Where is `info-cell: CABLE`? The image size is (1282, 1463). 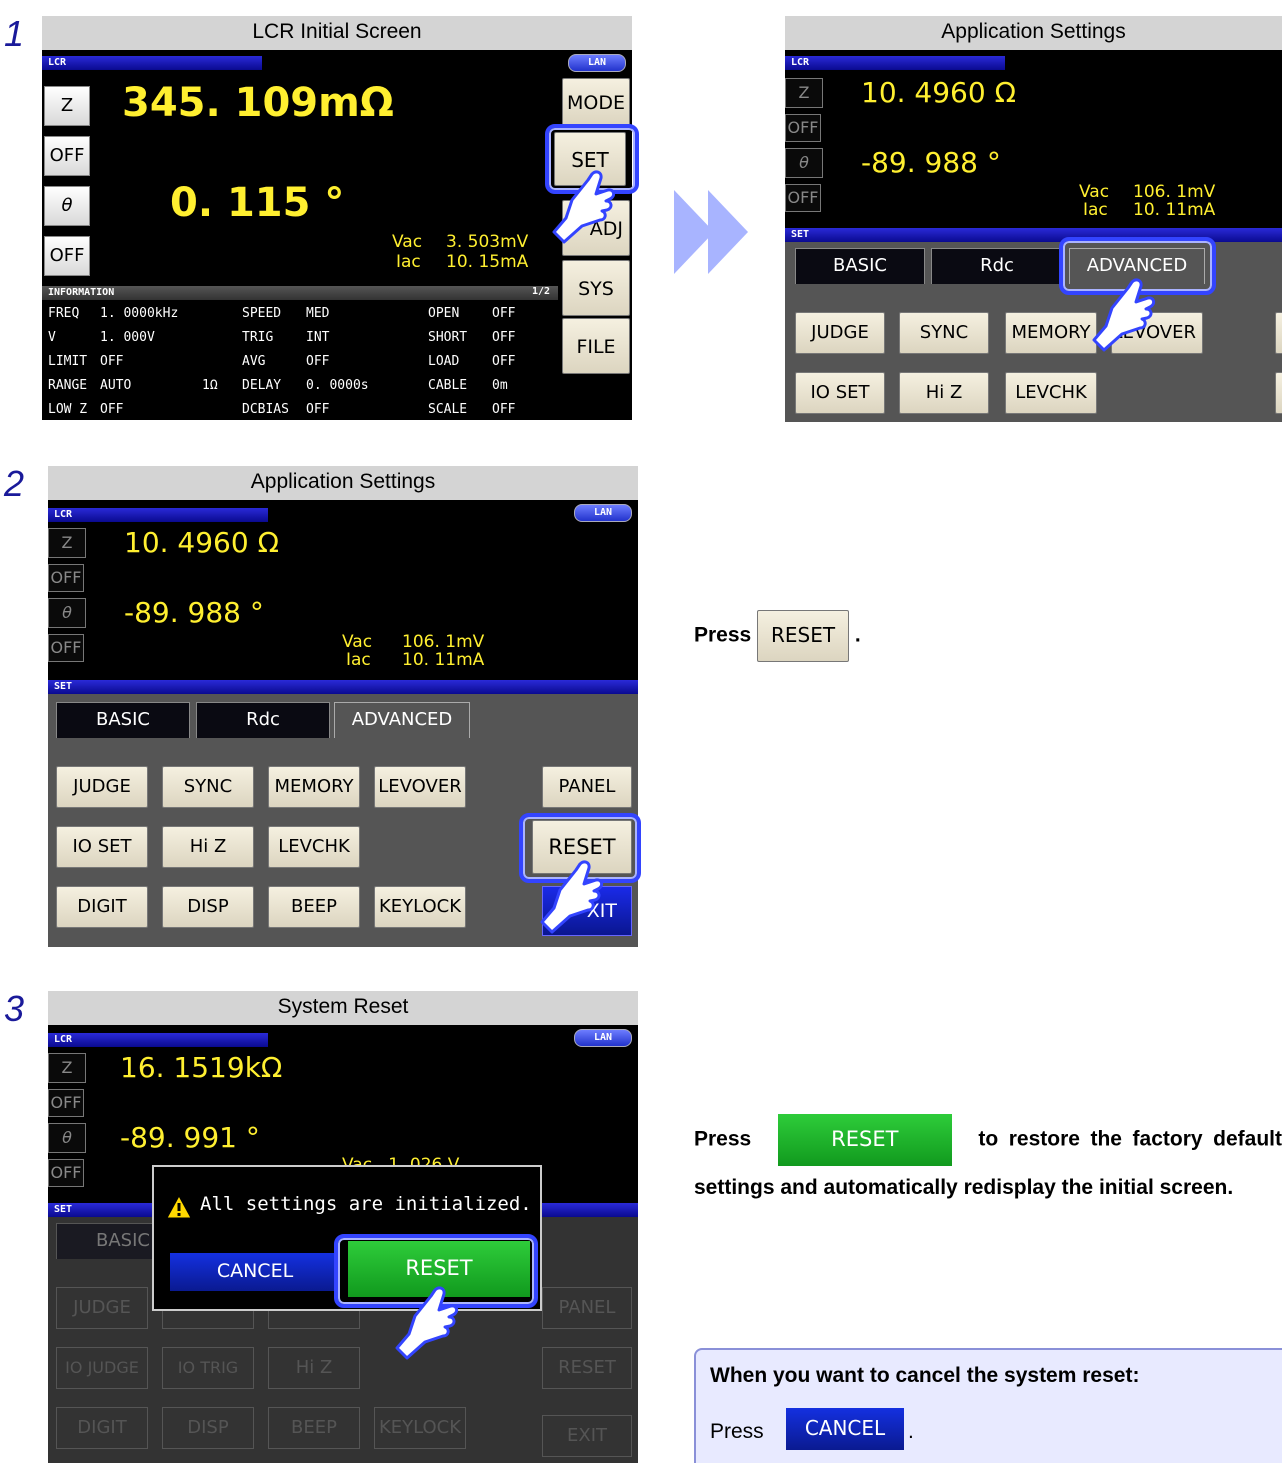 info-cell: CABLE is located at coordinates (448, 385).